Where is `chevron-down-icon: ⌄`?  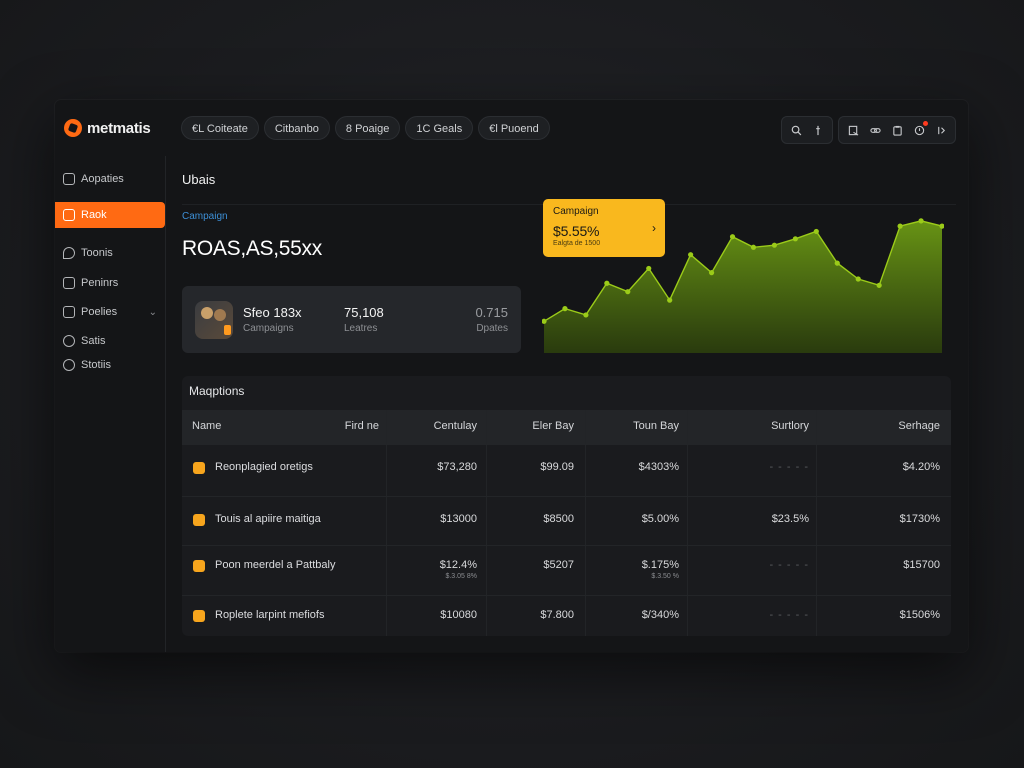 chevron-down-icon: ⌄ is located at coordinates (152, 312).